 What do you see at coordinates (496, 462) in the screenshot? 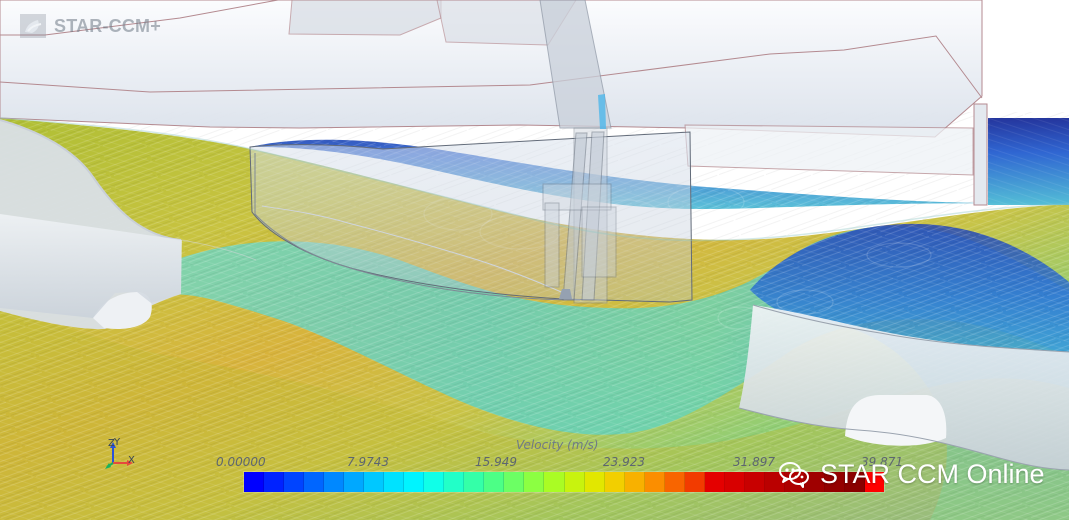
I see `legend-tick-2: 15.949` at bounding box center [496, 462].